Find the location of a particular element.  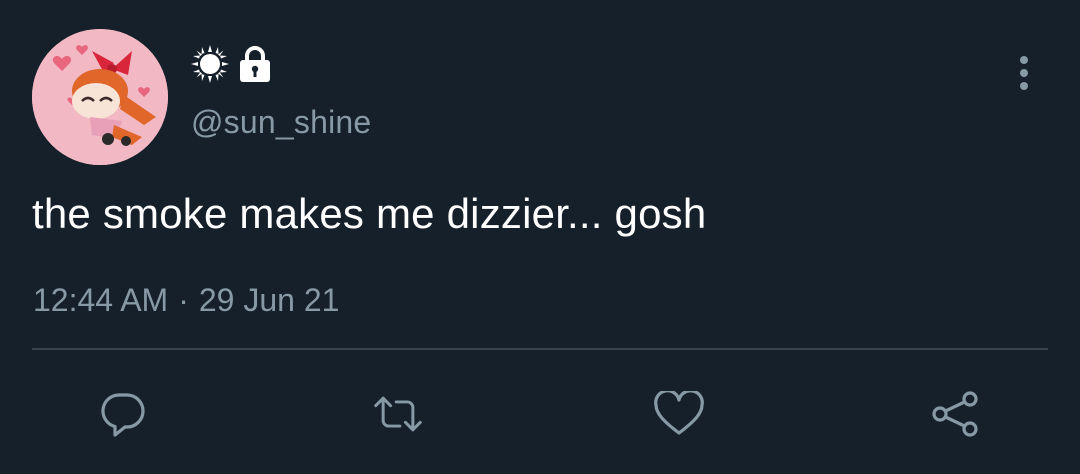

more-vertical-icon is located at coordinates (1024, 73).